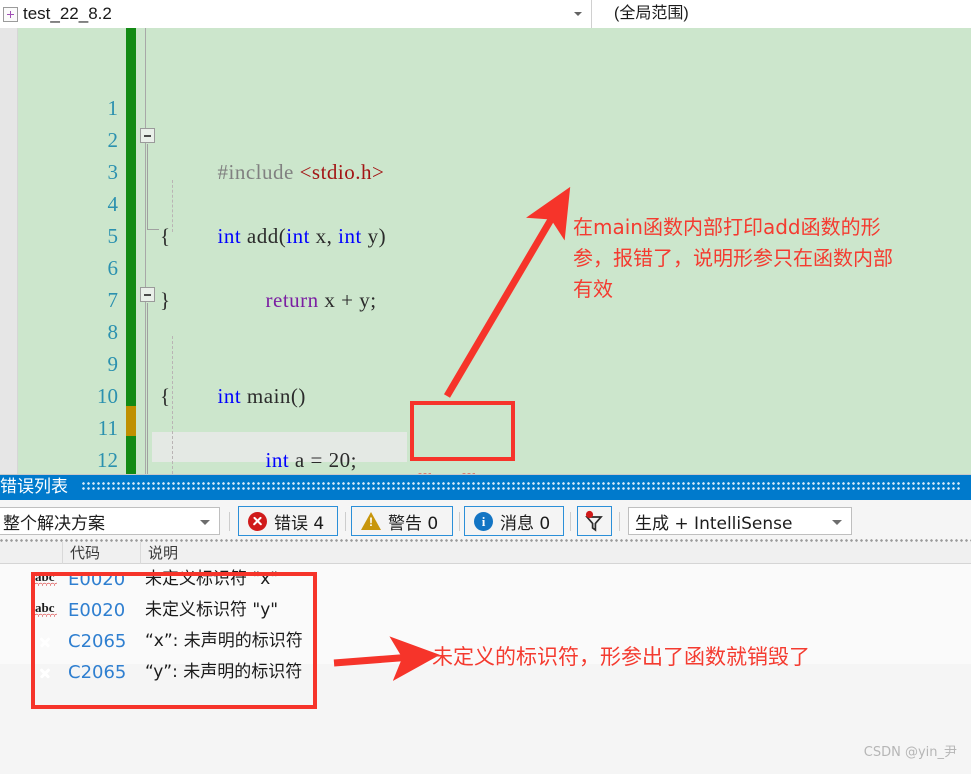 The image size is (971, 774). Describe the element at coordinates (10, 14) in the screenshot. I see `expand-plus-icon` at that location.